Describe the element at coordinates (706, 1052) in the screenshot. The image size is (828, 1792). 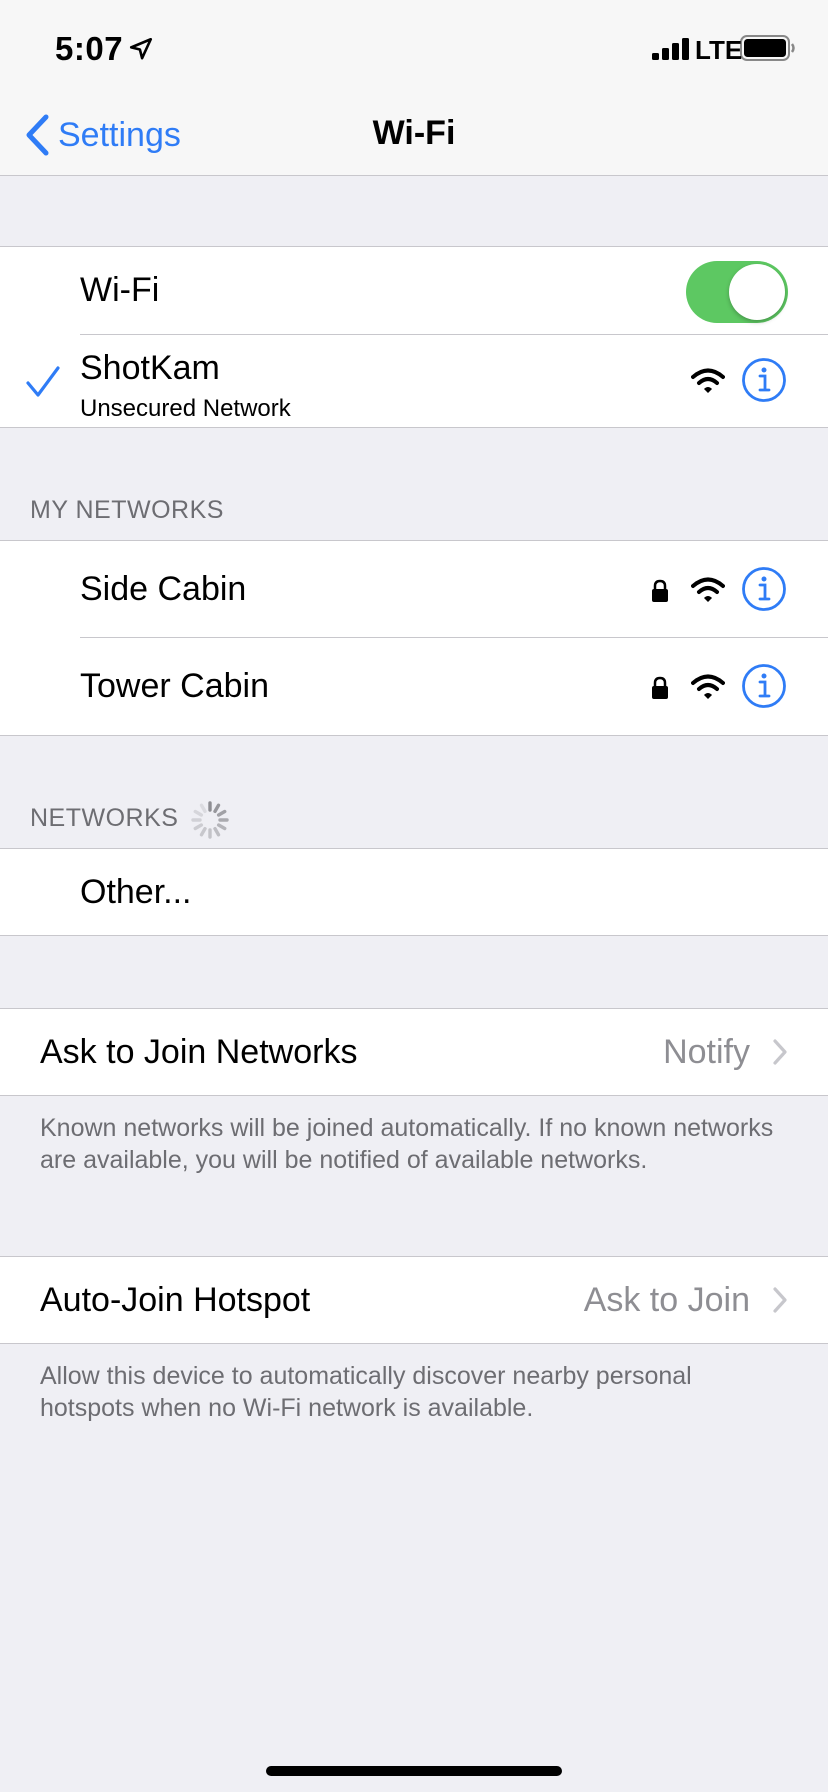
I see `ask-to-join-value: Notify` at that location.